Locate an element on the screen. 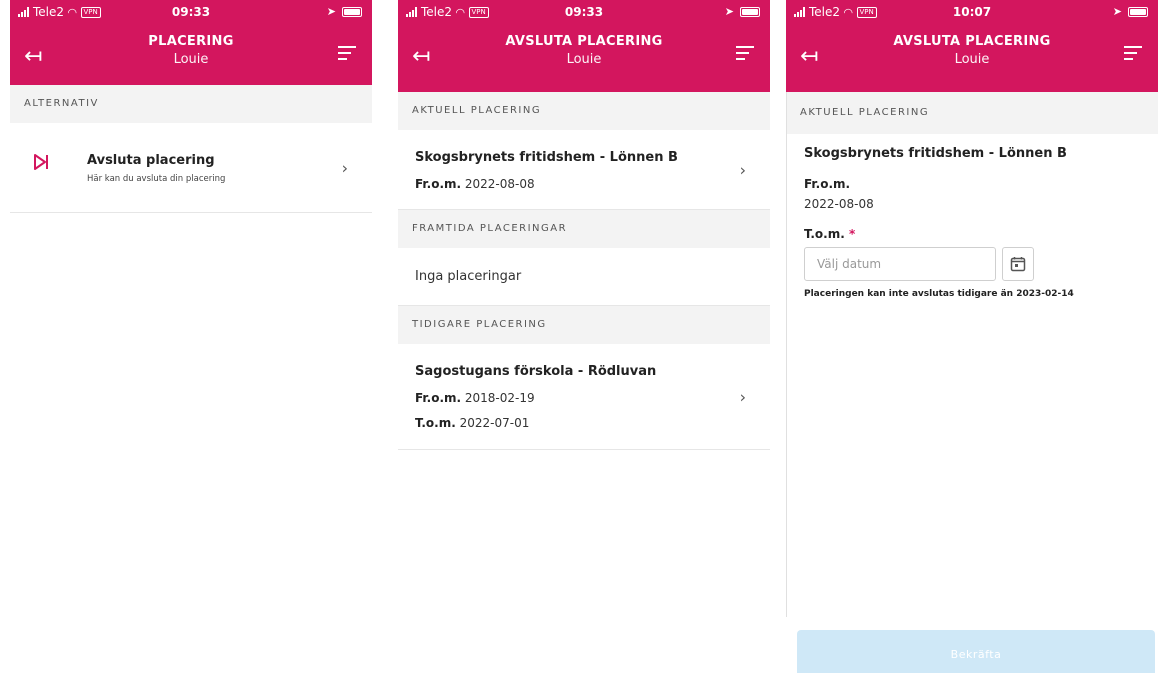  confirm-button: Bekräfta is located at coordinates (976, 651).